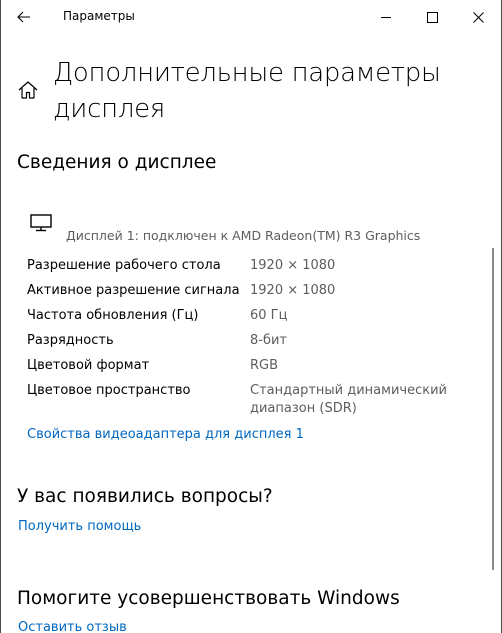 Image resolution: width=502 pixels, height=633 pixels. I want to click on back-button, so click(24, 17).